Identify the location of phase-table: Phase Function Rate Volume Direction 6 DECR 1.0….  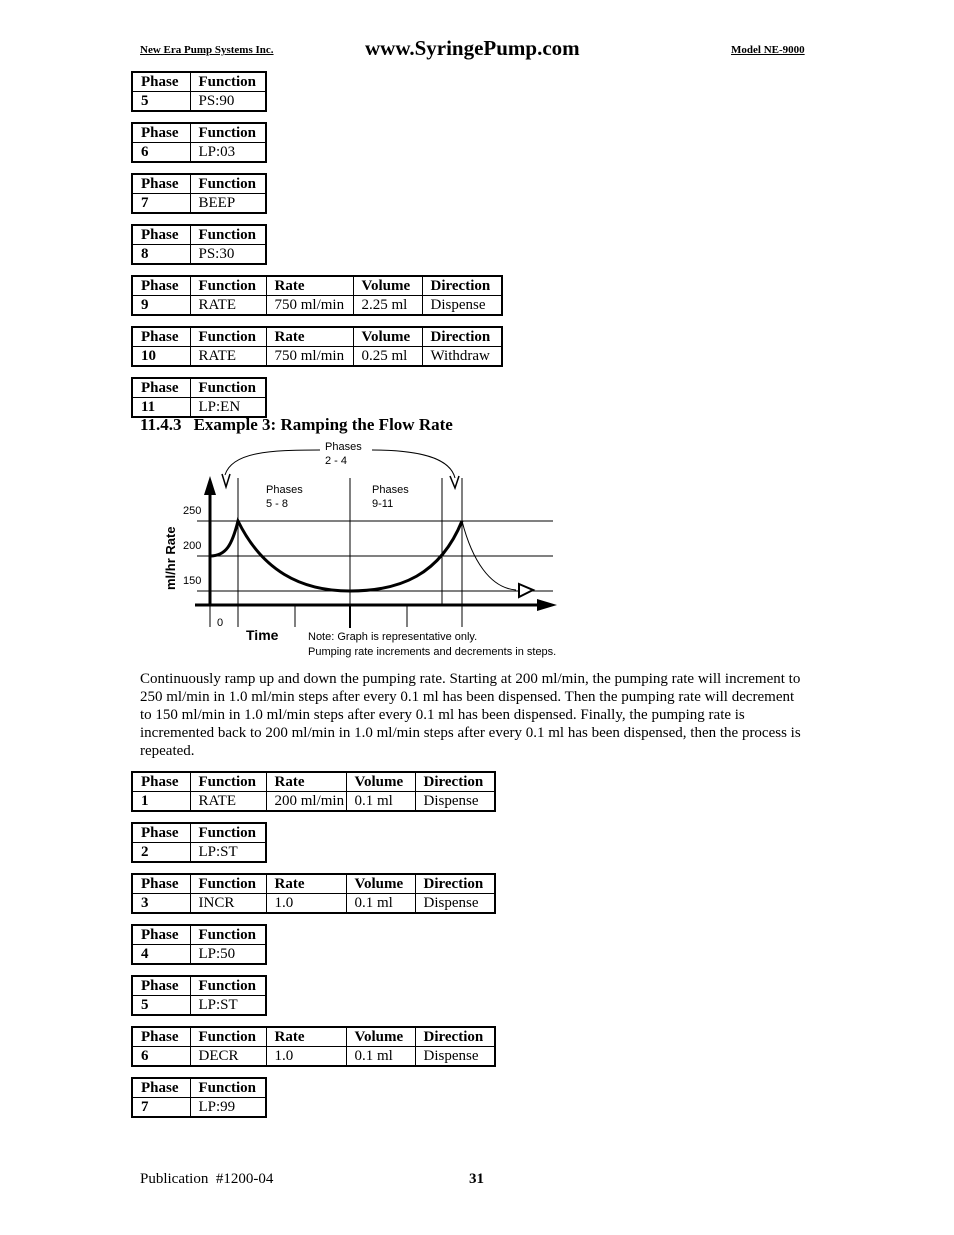
(313, 1046).